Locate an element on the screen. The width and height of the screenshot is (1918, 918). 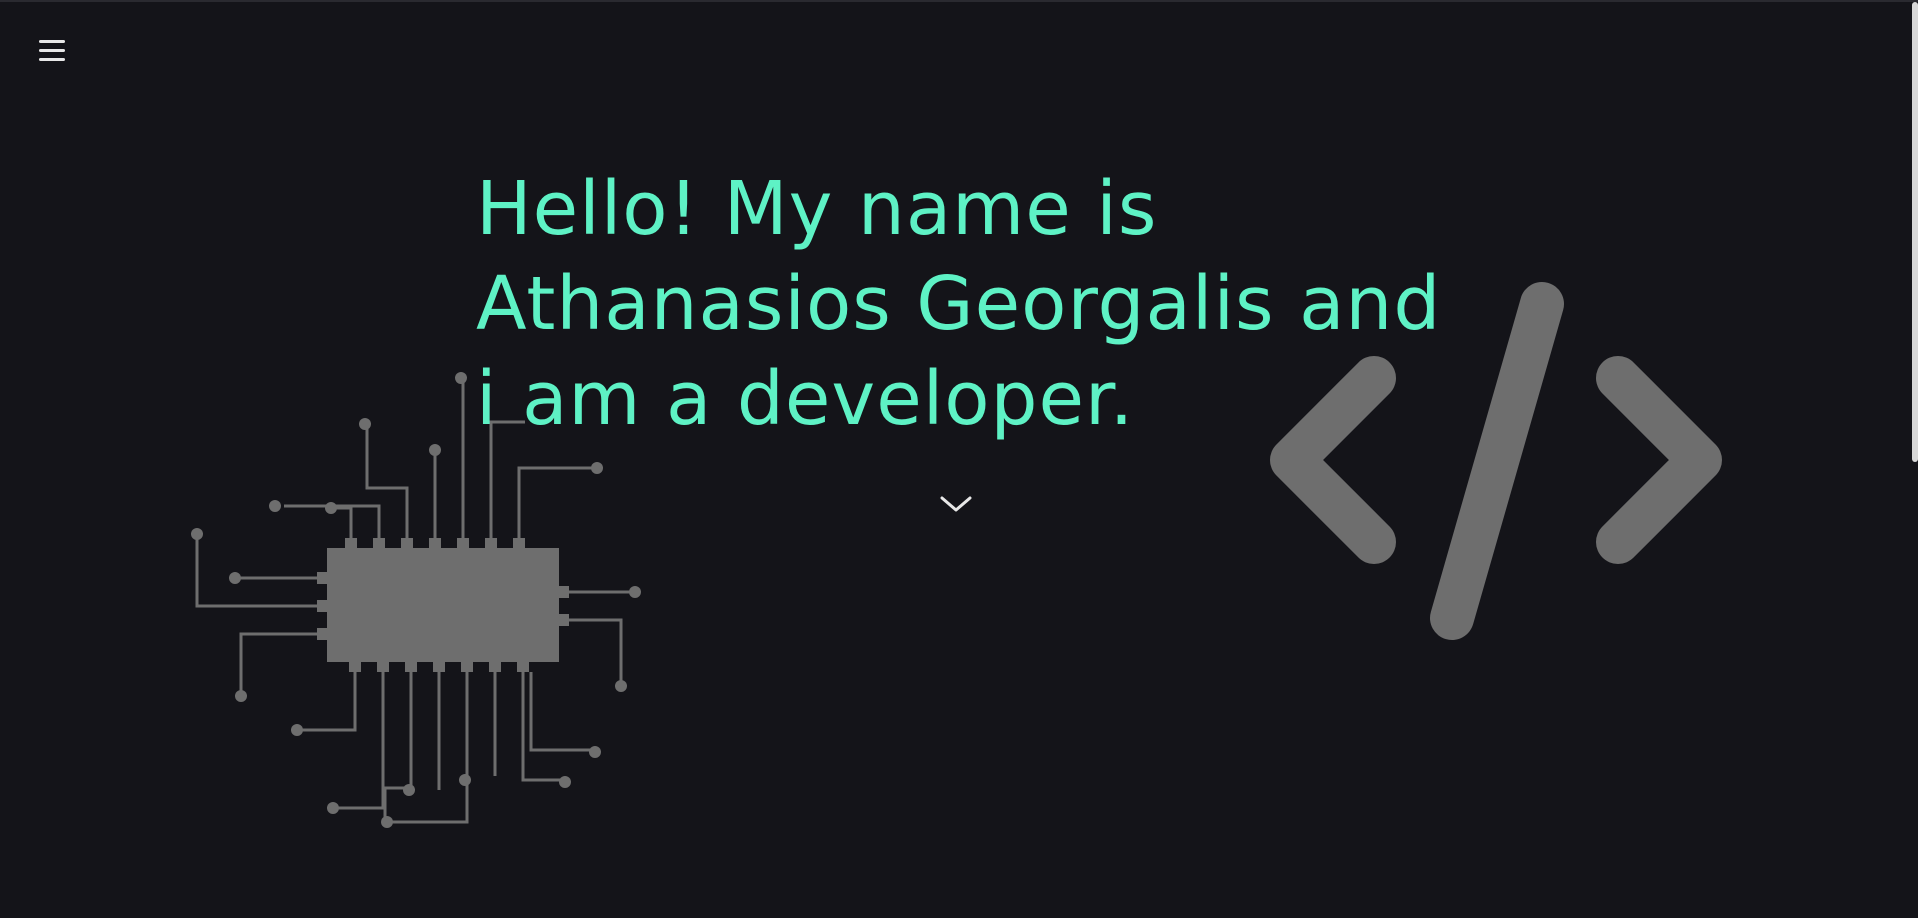
scroll-down-button is located at coordinates (956, 505).